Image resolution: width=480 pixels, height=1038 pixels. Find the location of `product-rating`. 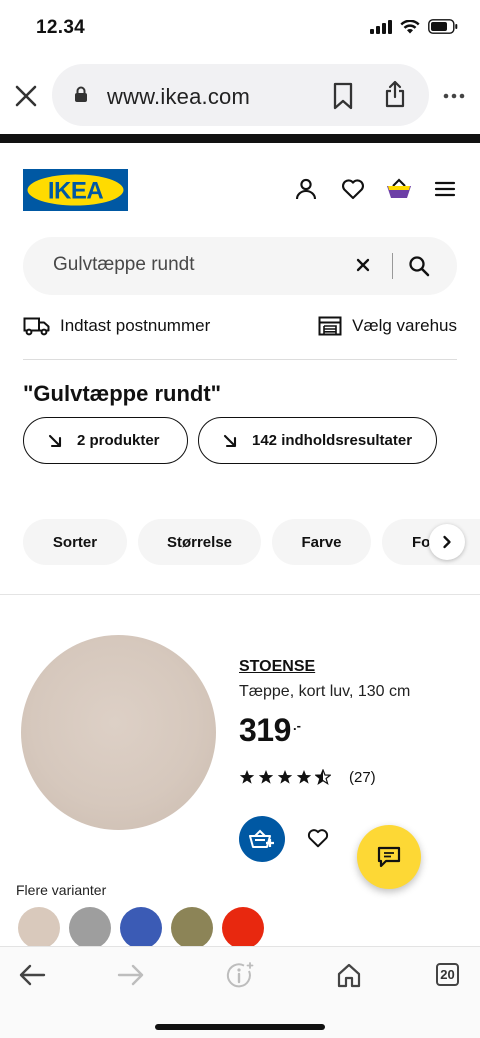

product-rating is located at coordinates (285, 777).